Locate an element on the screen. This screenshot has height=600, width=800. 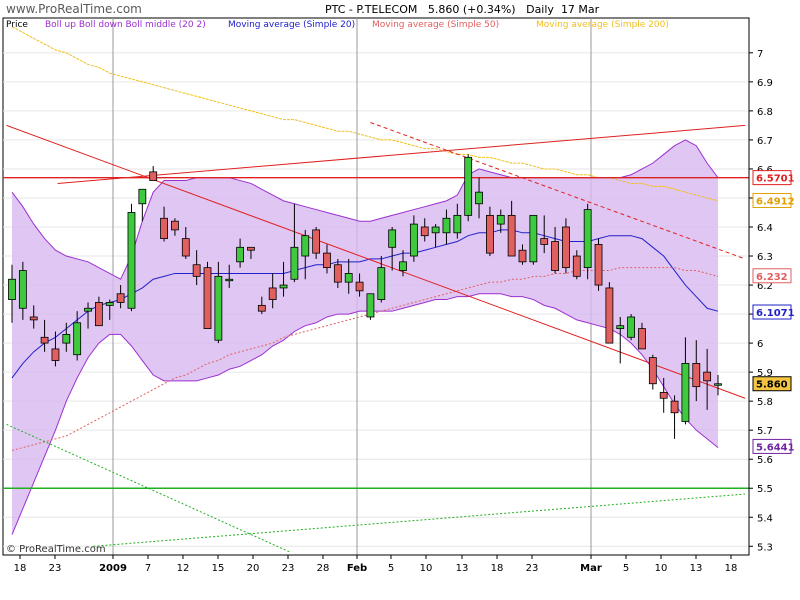
value-label-text: 6.1071 is located at coordinates (775, 313).